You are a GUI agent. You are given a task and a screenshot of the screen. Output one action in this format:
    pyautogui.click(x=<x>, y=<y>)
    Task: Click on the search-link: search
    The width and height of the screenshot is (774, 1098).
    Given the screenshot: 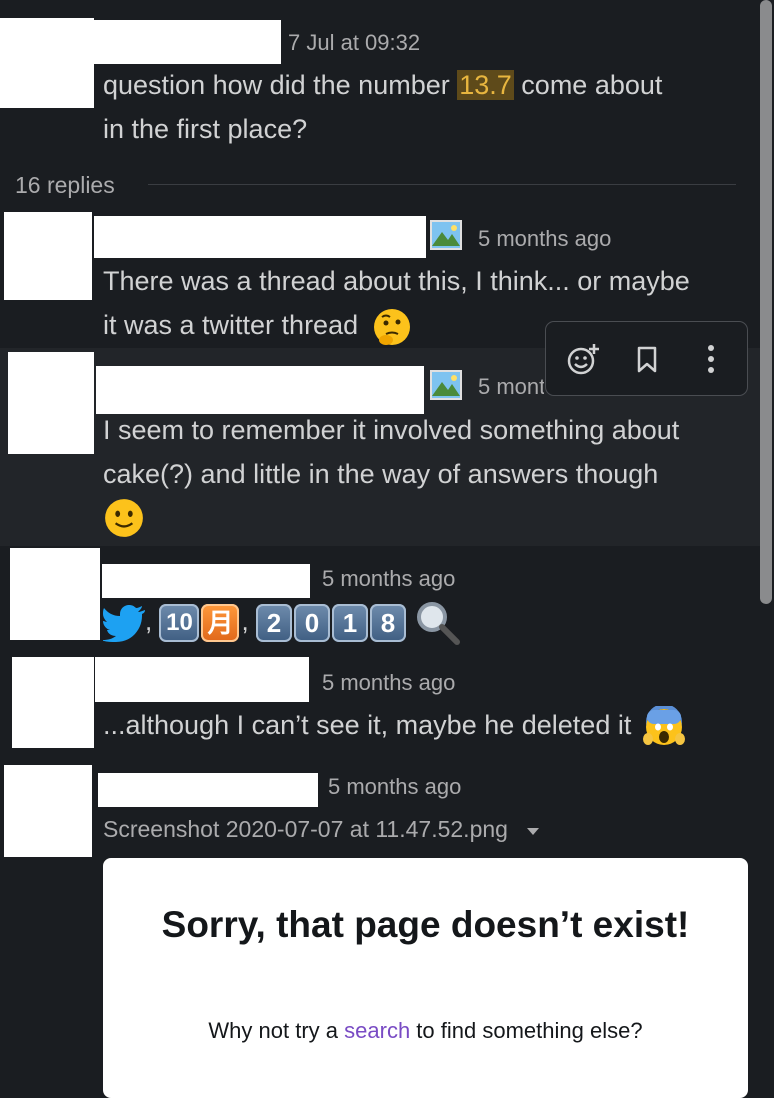 What is the action you would take?
    pyautogui.click(x=377, y=1030)
    